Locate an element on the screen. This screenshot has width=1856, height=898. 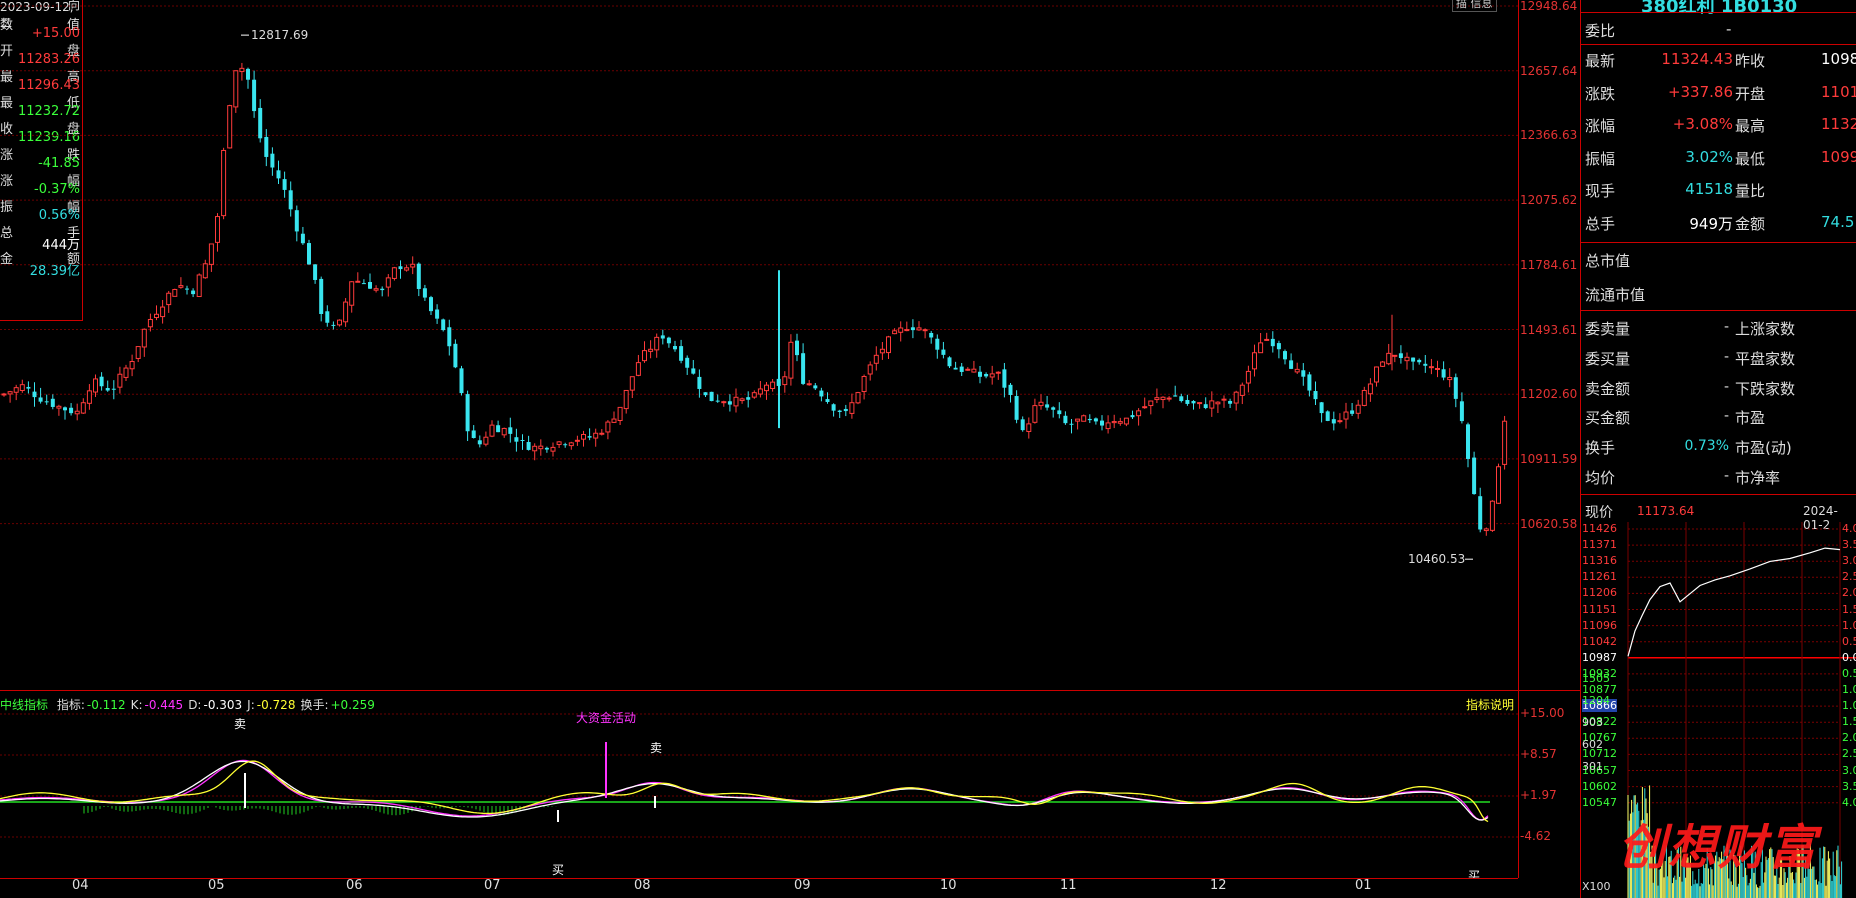
month-tick-label: 10 is located at coordinates (948, 885).